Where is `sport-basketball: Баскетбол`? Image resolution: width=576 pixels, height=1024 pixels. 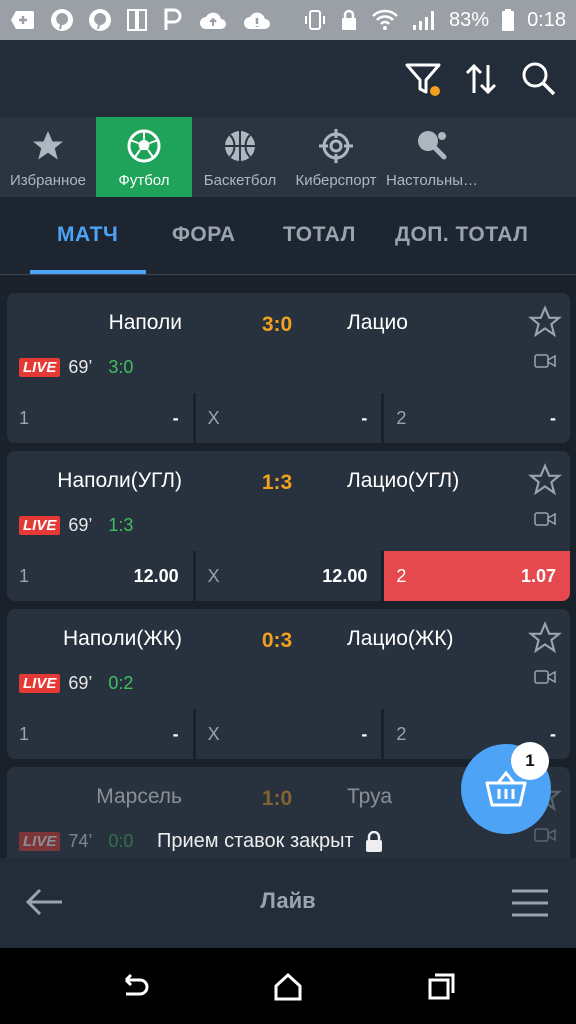 sport-basketball: Баскетбол is located at coordinates (240, 157).